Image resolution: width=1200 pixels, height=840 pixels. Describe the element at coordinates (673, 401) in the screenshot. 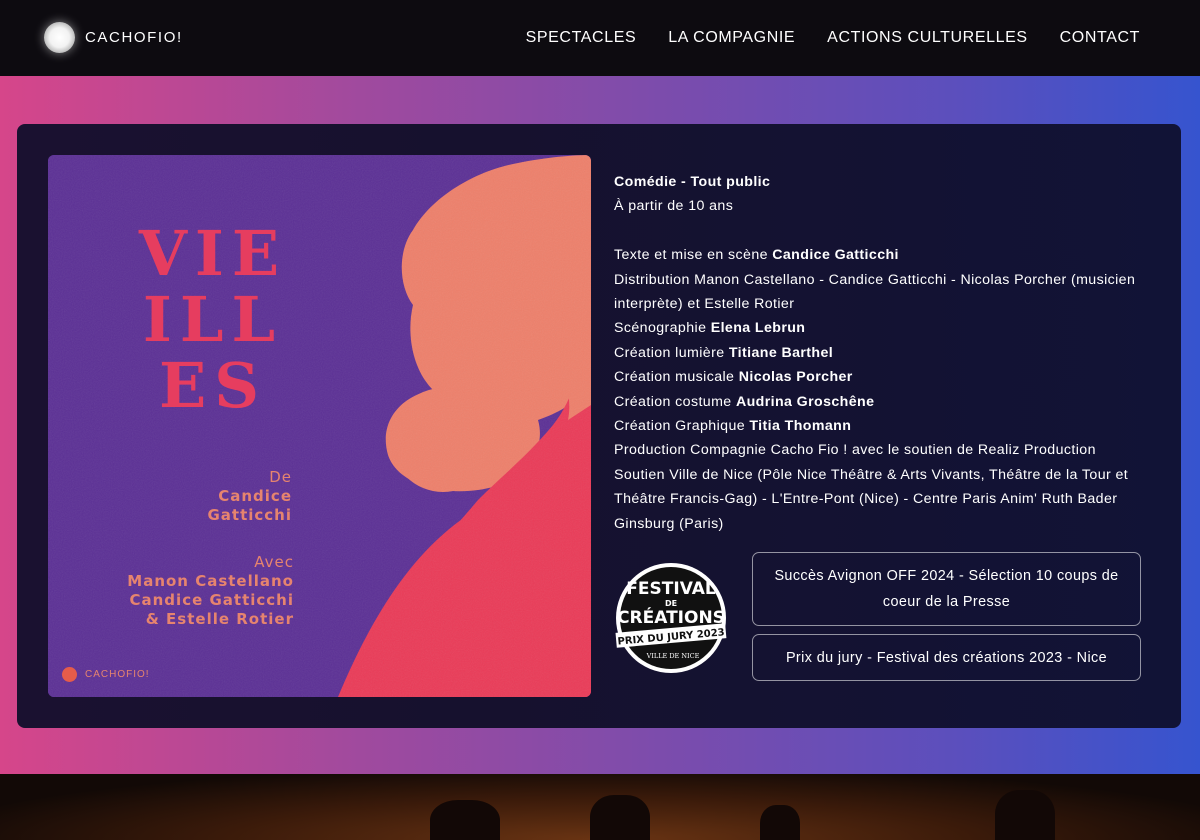

I see `credit-label: Création costume` at that location.